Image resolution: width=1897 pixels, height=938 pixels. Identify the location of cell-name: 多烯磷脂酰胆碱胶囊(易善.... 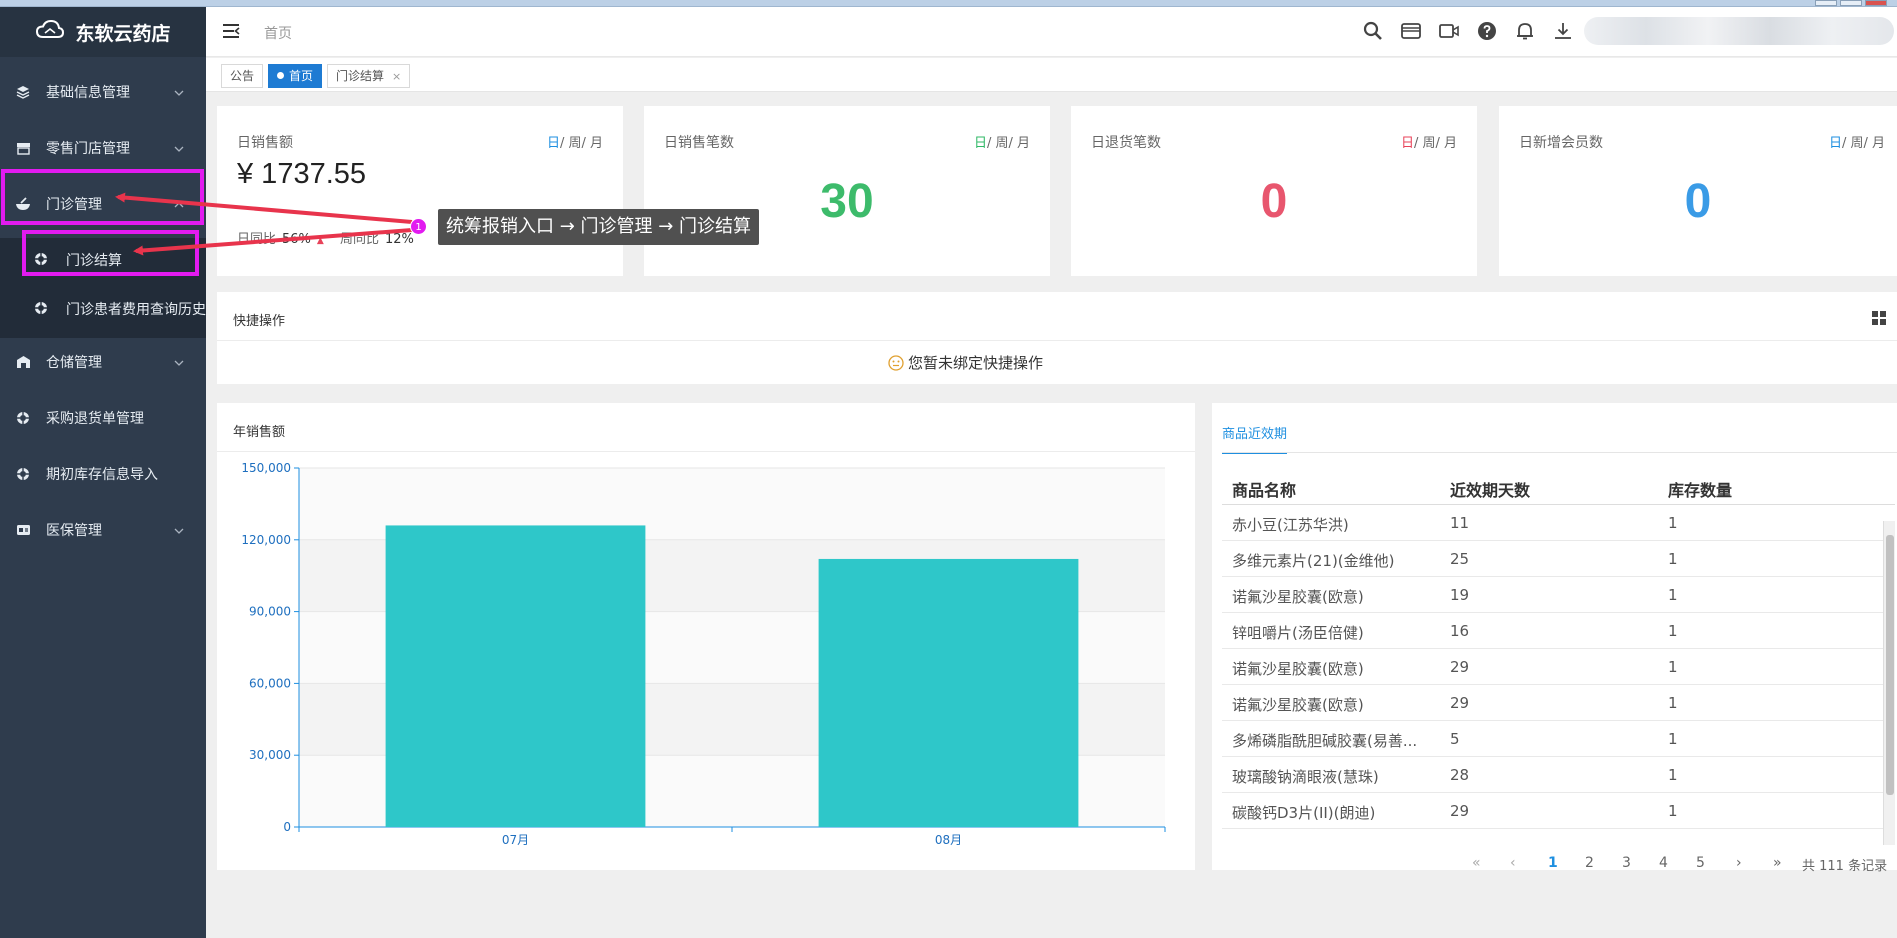
(1325, 741).